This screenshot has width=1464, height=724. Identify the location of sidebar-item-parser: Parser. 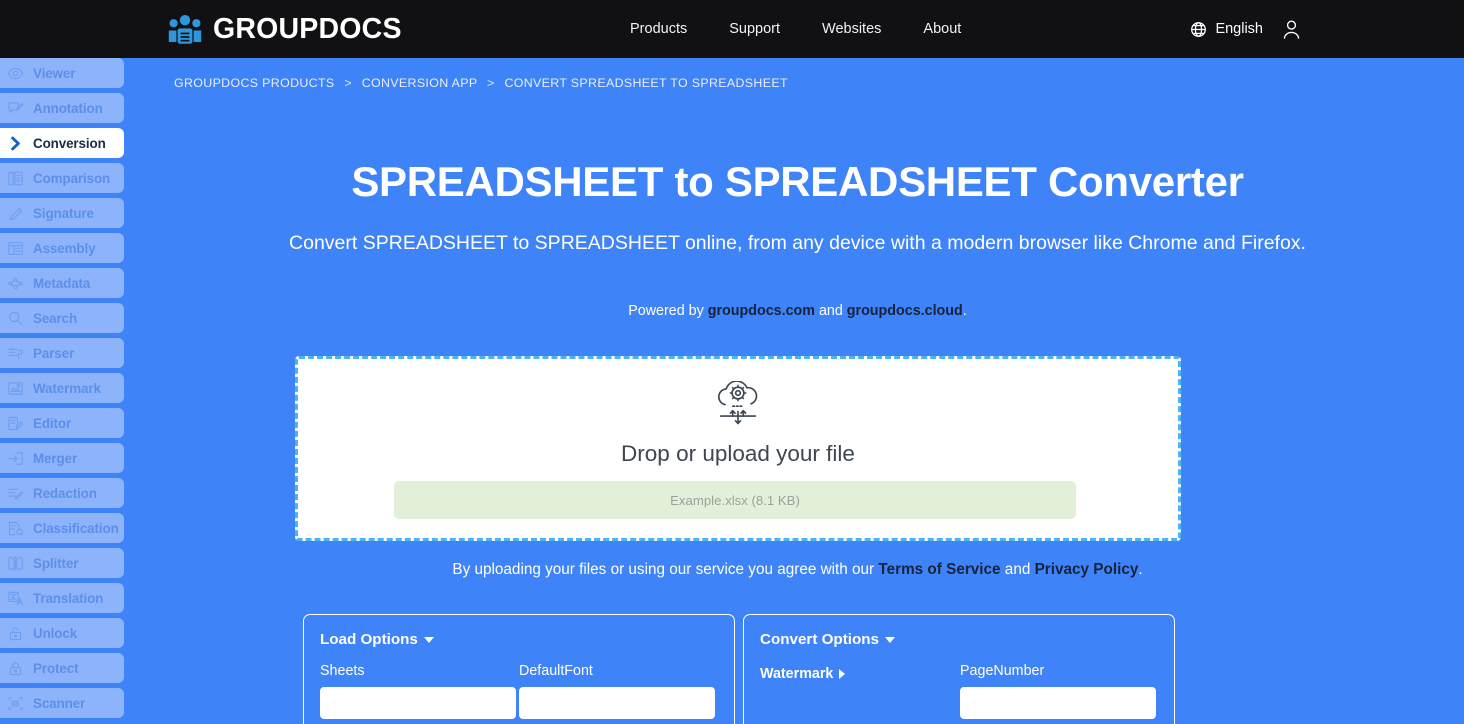
(62, 353).